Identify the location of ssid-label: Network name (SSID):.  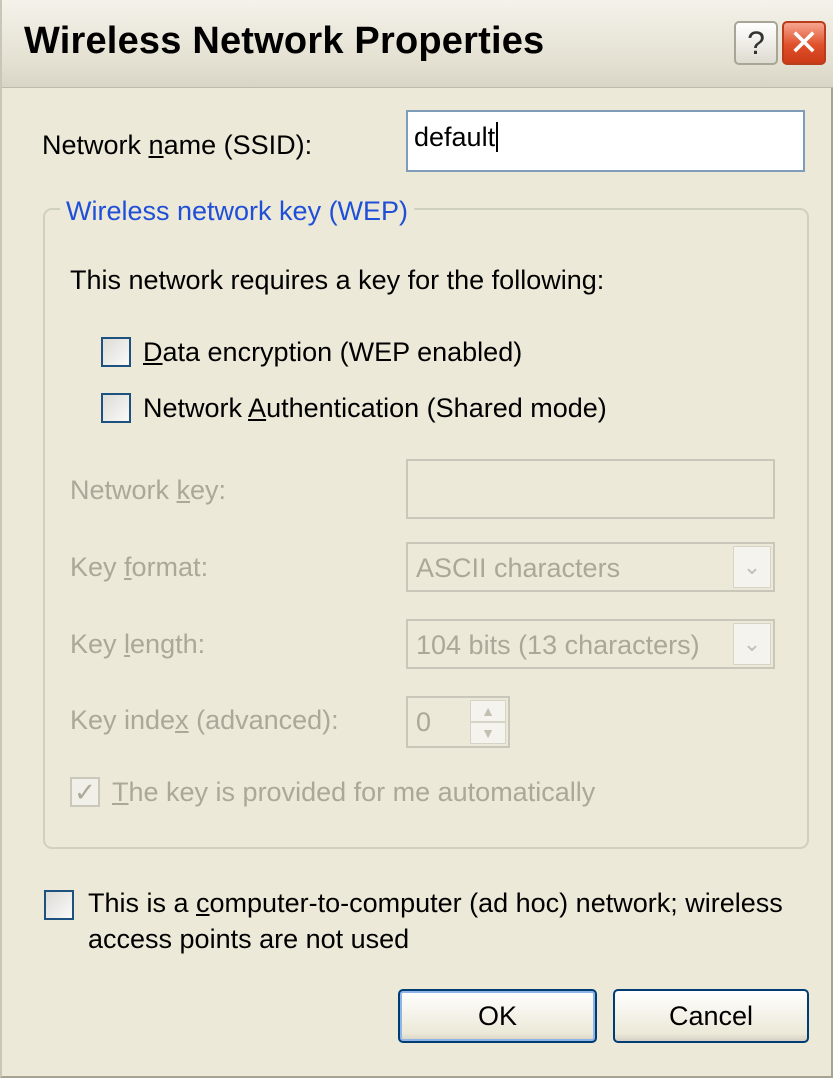
(177, 145).